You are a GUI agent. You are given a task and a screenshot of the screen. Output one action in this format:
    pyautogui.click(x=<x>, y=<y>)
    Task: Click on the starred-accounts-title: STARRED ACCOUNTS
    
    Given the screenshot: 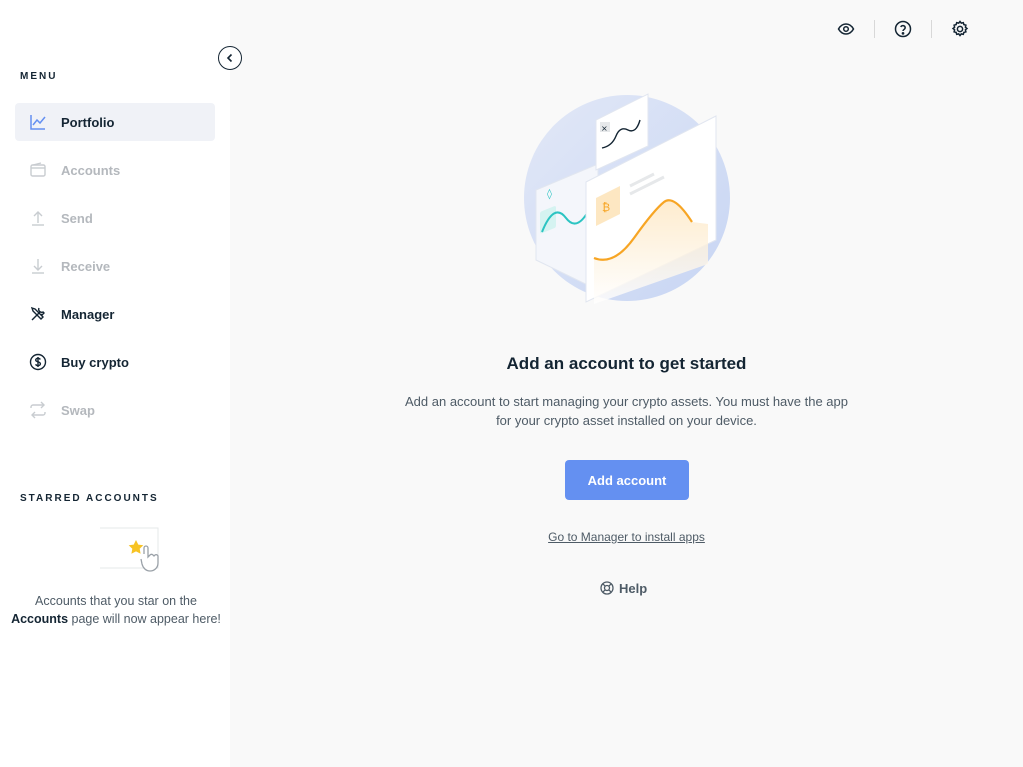 What is the action you would take?
    pyautogui.click(x=89, y=498)
    